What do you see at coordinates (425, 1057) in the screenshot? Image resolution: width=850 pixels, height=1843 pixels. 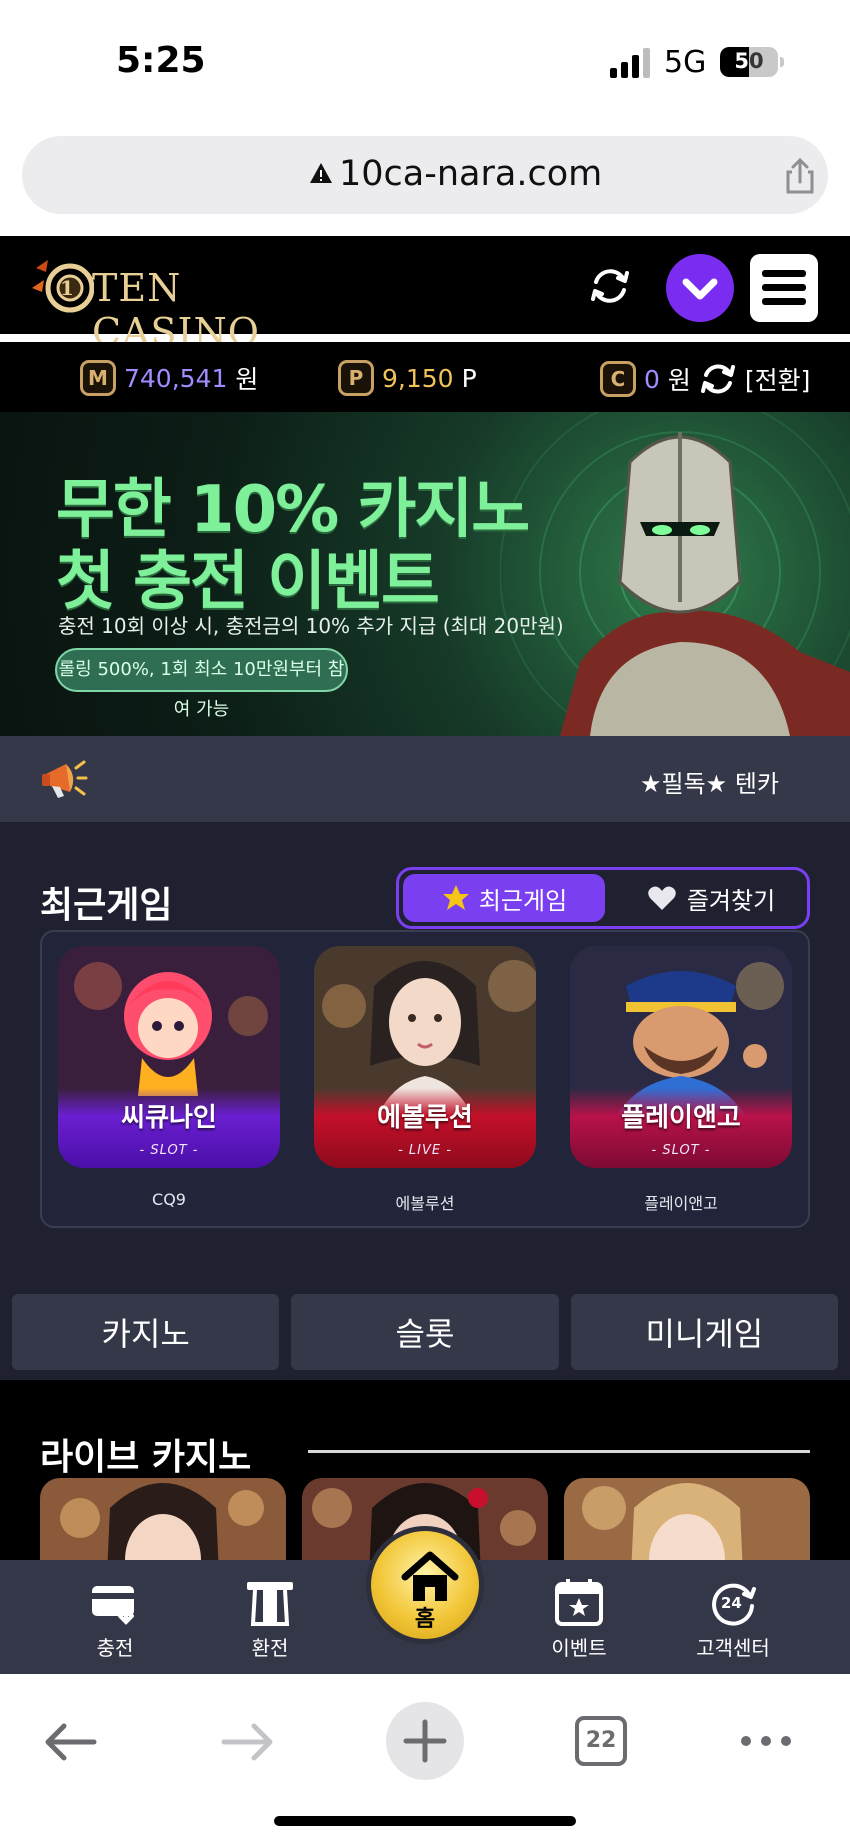 I see `game-thumbnail: 에볼루션 - LIVE -` at bounding box center [425, 1057].